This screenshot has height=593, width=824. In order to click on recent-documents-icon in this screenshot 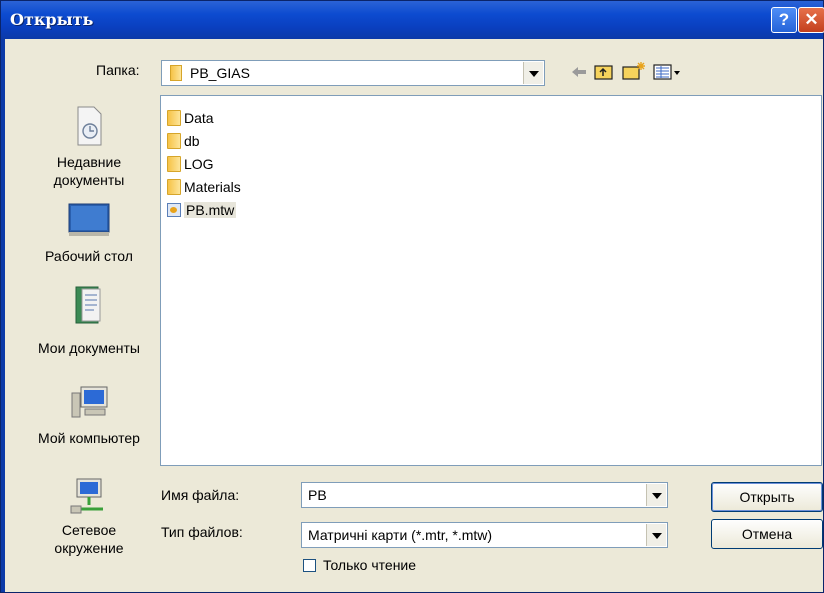, I will do `click(89, 126)`.